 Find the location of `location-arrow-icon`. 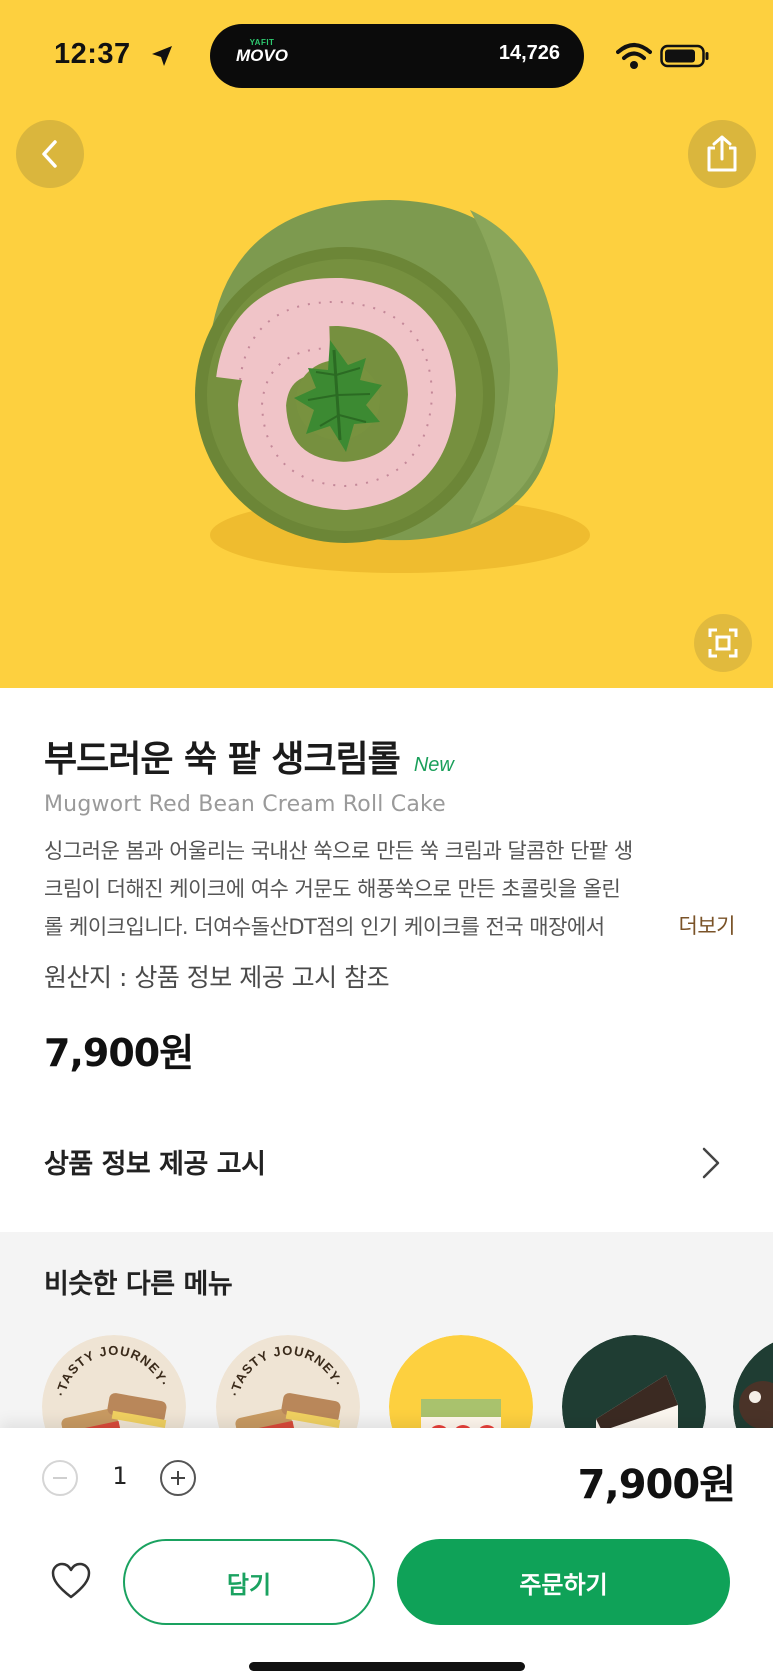

location-arrow-icon is located at coordinates (162, 56).